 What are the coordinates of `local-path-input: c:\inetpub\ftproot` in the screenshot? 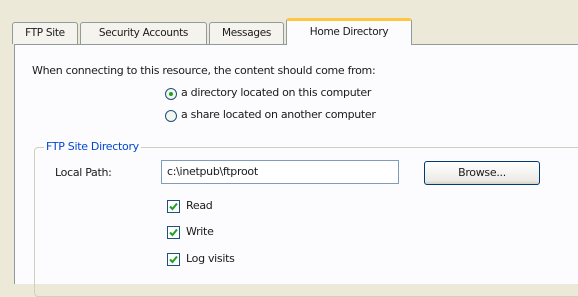 It's located at (280, 172).